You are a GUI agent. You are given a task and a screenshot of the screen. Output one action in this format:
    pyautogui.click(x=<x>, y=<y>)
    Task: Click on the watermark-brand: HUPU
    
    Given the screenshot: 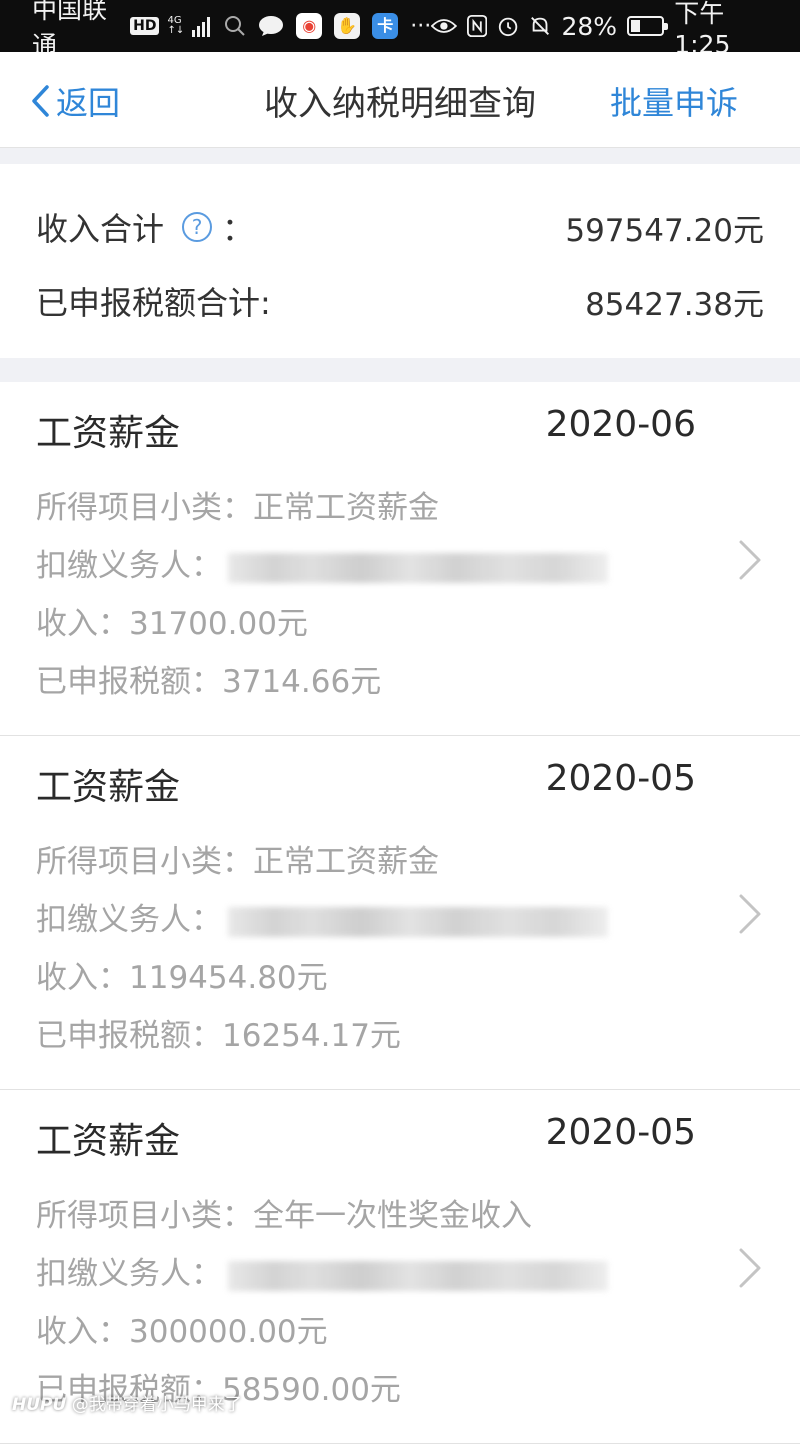 What is the action you would take?
    pyautogui.click(x=39, y=1405)
    